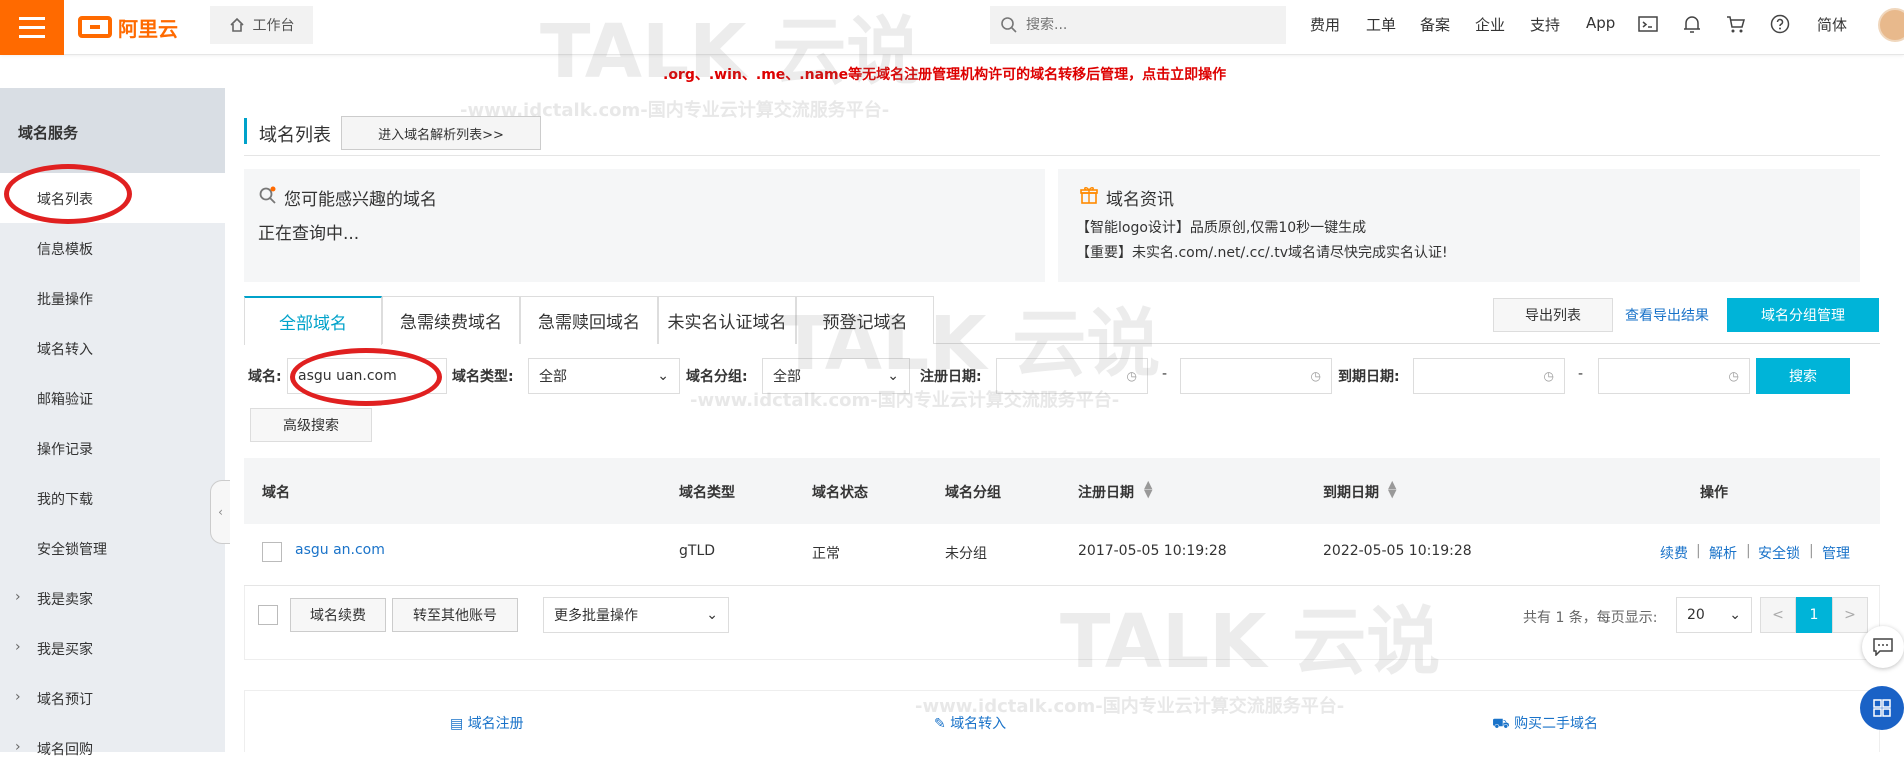  Describe the element at coordinates (970, 337) in the screenshot. I see `watermark-logo-2: TALK 云说` at that location.